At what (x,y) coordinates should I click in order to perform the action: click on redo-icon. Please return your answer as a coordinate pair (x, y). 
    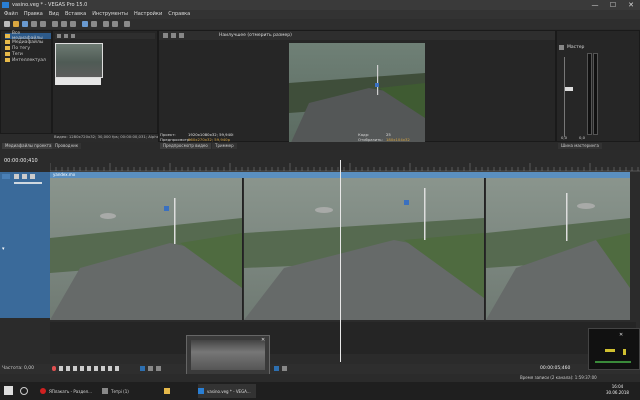
    Looking at the image, I should click on (94, 24).